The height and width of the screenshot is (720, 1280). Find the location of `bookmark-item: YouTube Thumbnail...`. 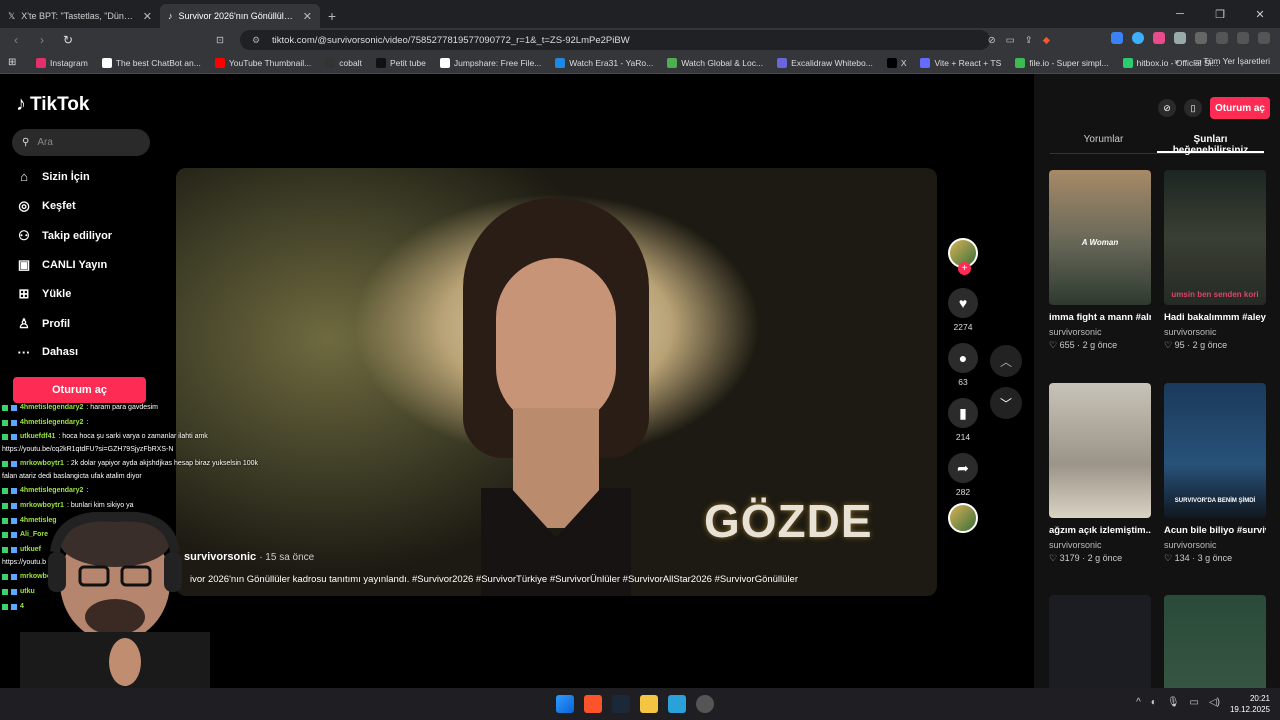

bookmark-item: YouTube Thumbnail... is located at coordinates (262, 62).